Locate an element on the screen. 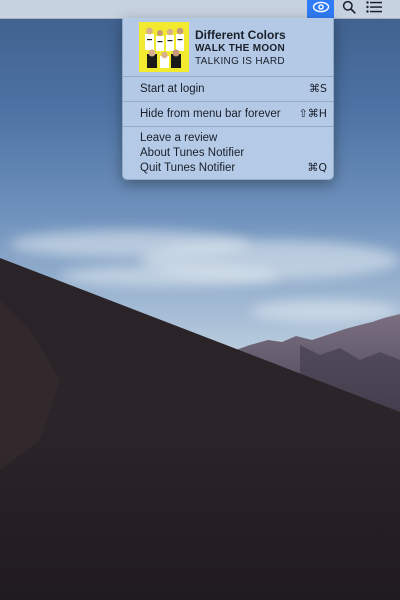  spotlight-button is located at coordinates (349, 9).